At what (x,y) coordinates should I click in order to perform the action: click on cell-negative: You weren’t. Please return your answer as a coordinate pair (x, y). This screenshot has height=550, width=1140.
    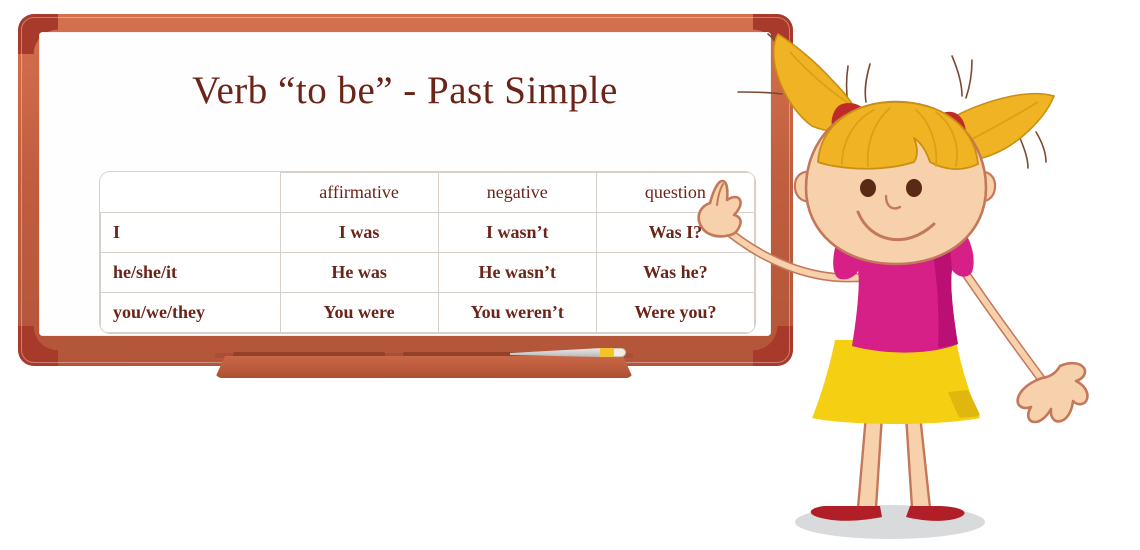
    Looking at the image, I should click on (517, 312).